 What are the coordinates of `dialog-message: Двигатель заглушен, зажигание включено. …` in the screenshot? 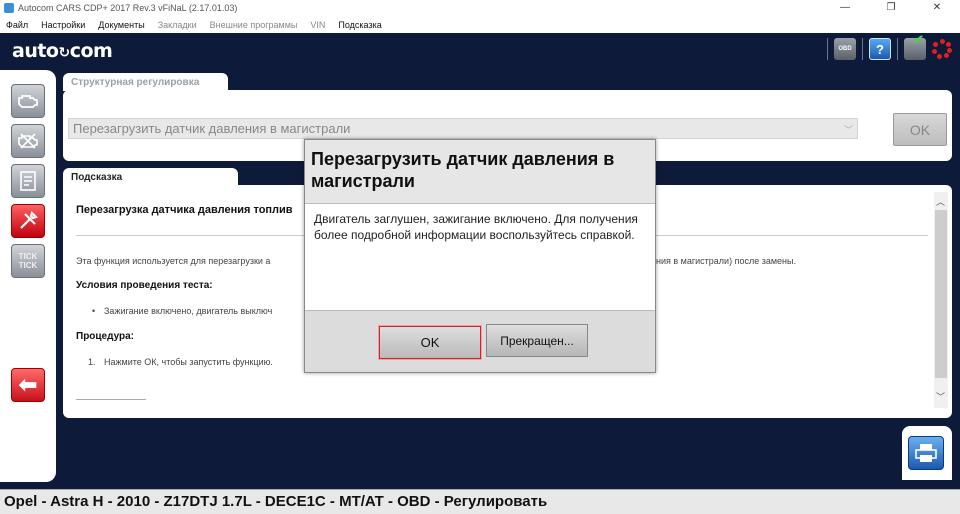 It's located at (476, 227).